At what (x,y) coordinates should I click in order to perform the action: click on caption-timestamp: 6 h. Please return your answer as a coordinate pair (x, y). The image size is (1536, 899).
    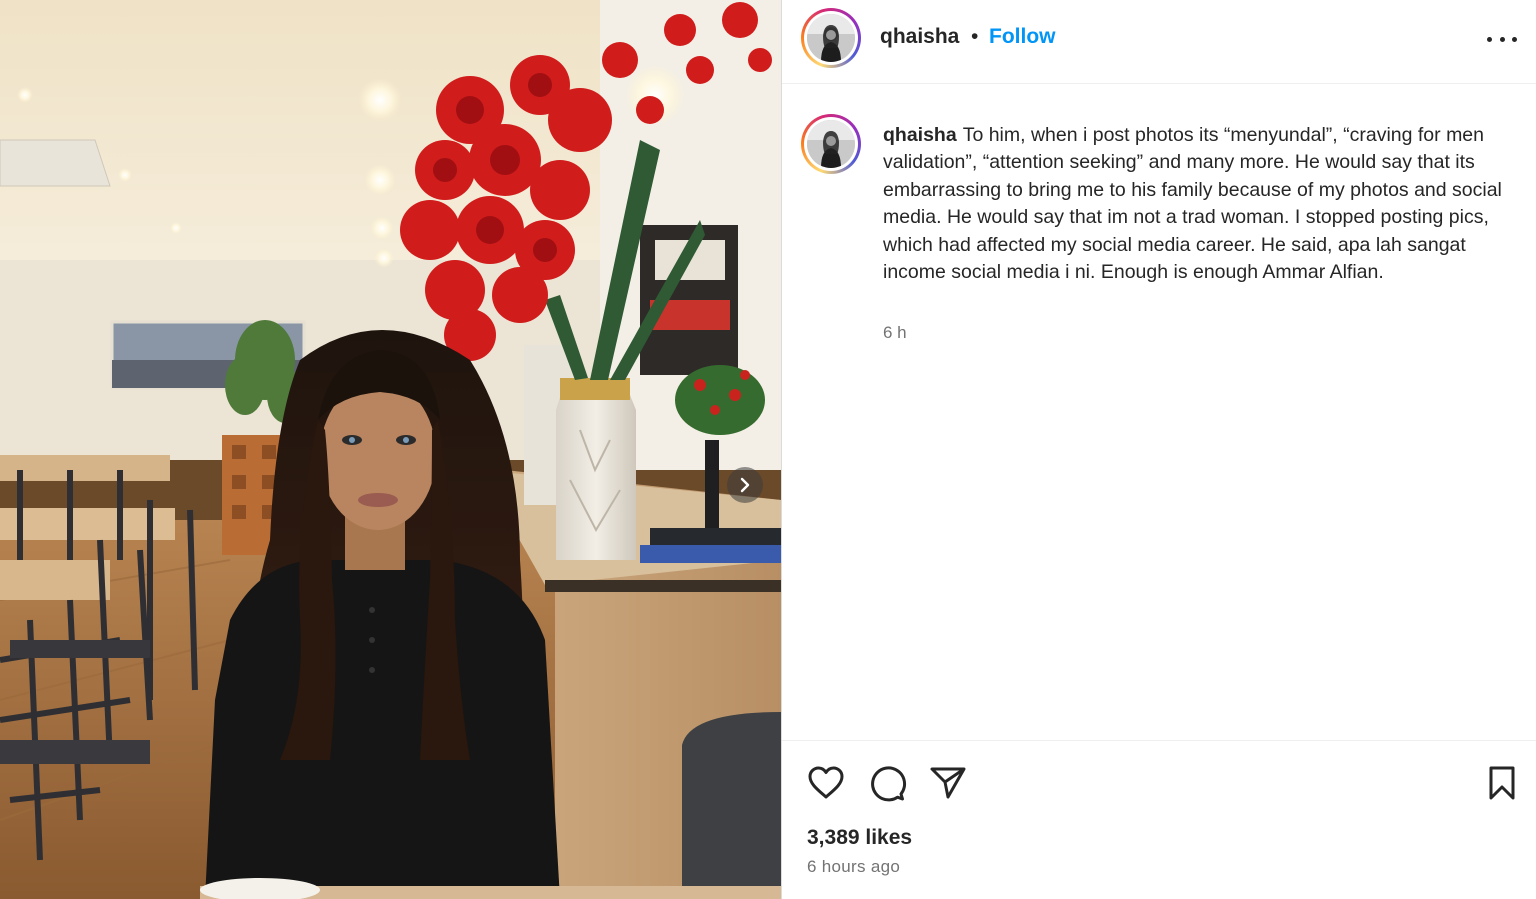
    Looking at the image, I should click on (895, 333).